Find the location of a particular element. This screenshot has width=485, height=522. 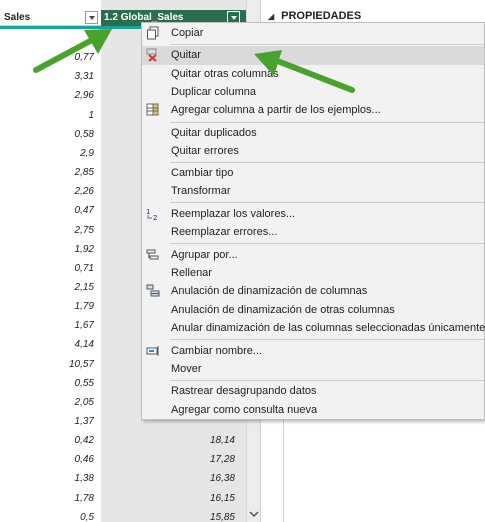

menu-item-label: Transformar is located at coordinates (201, 191).